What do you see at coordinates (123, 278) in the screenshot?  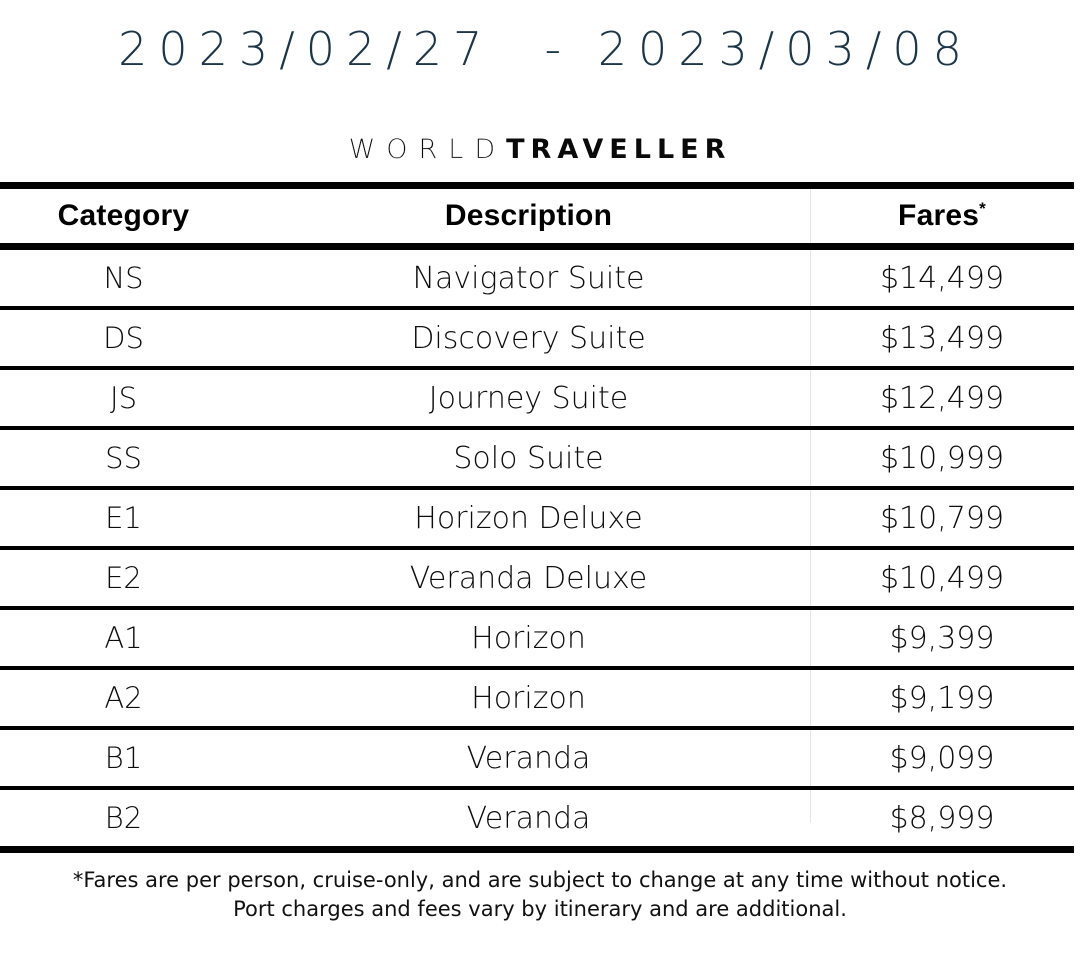 I see `cell-category: NS` at bounding box center [123, 278].